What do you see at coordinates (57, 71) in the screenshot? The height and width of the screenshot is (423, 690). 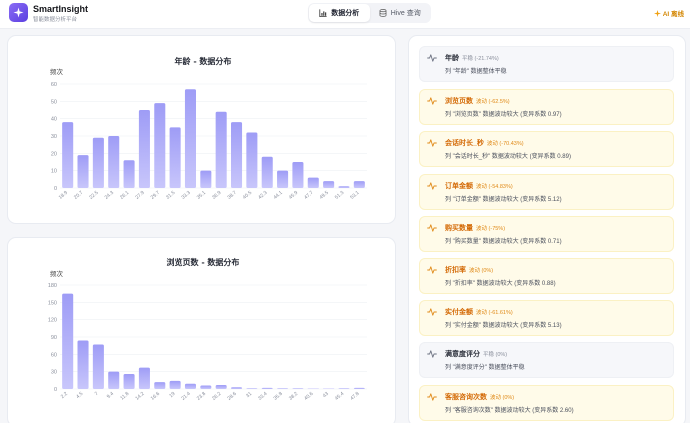 I see `y-axis-label: 频次` at bounding box center [57, 71].